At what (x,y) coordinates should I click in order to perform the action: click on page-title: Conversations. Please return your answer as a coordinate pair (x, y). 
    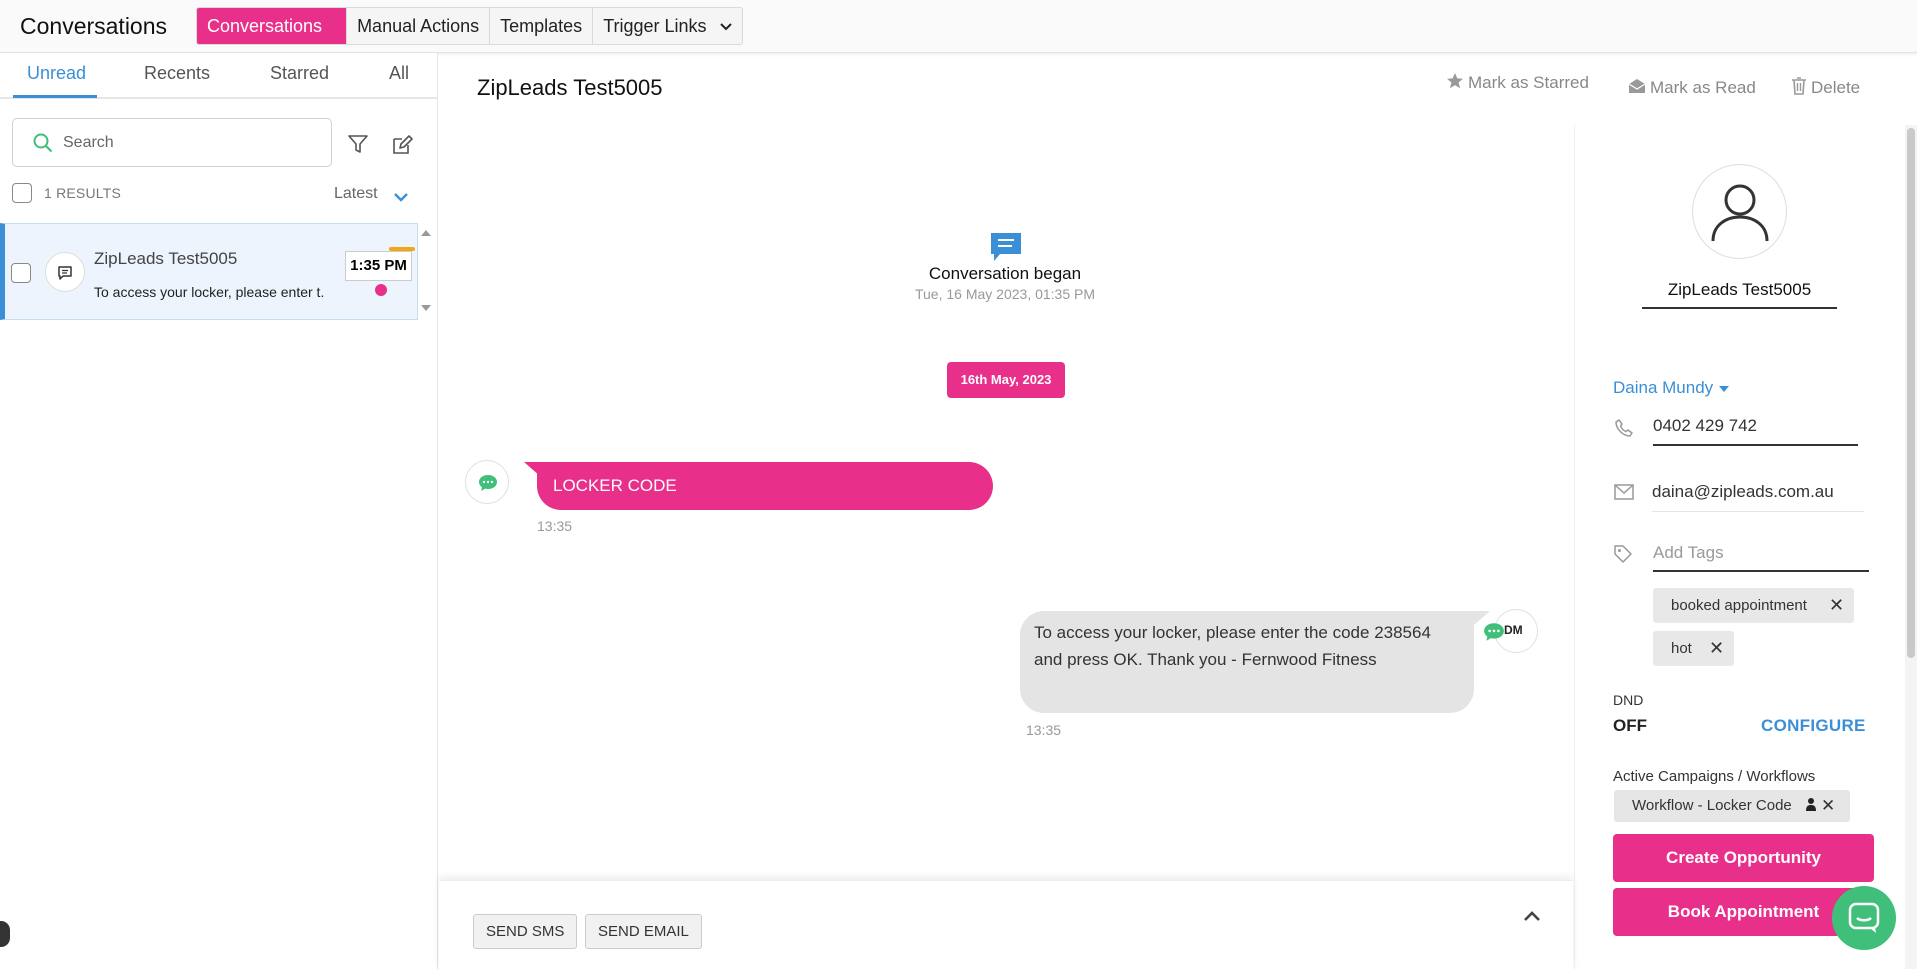
    Looking at the image, I should click on (94, 26).